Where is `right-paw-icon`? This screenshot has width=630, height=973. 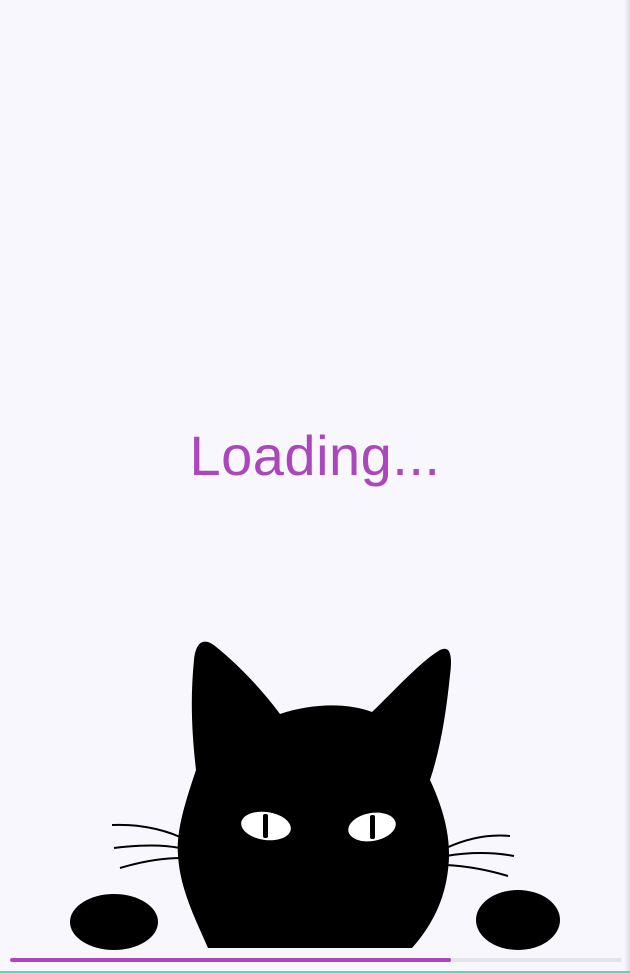 right-paw-icon is located at coordinates (518, 920).